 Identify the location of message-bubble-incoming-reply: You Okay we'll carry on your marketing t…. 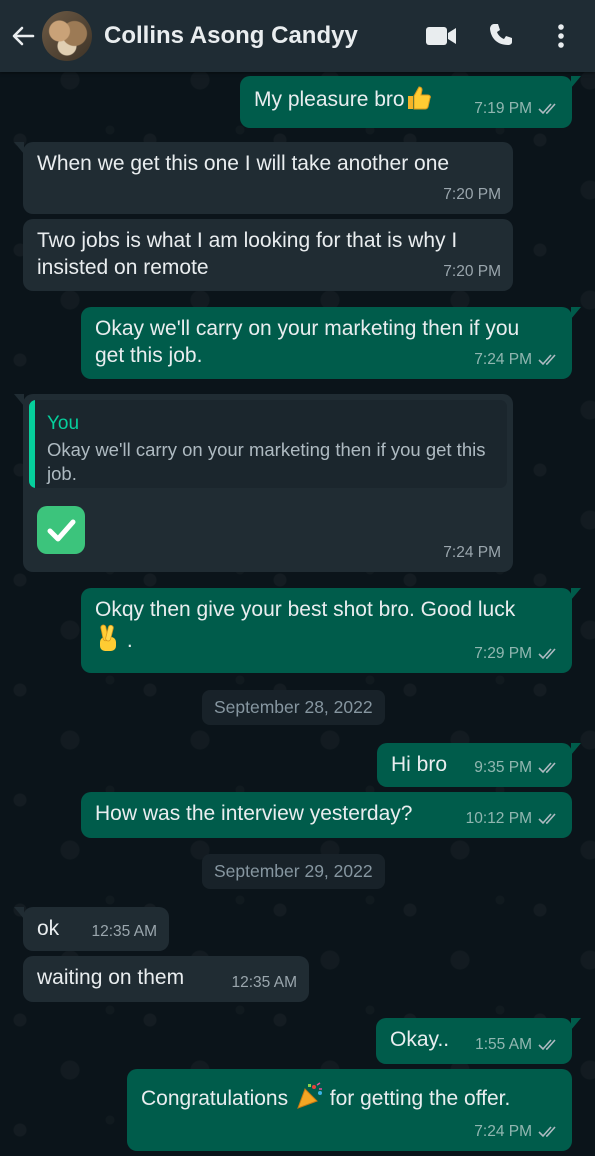
(263, 483).